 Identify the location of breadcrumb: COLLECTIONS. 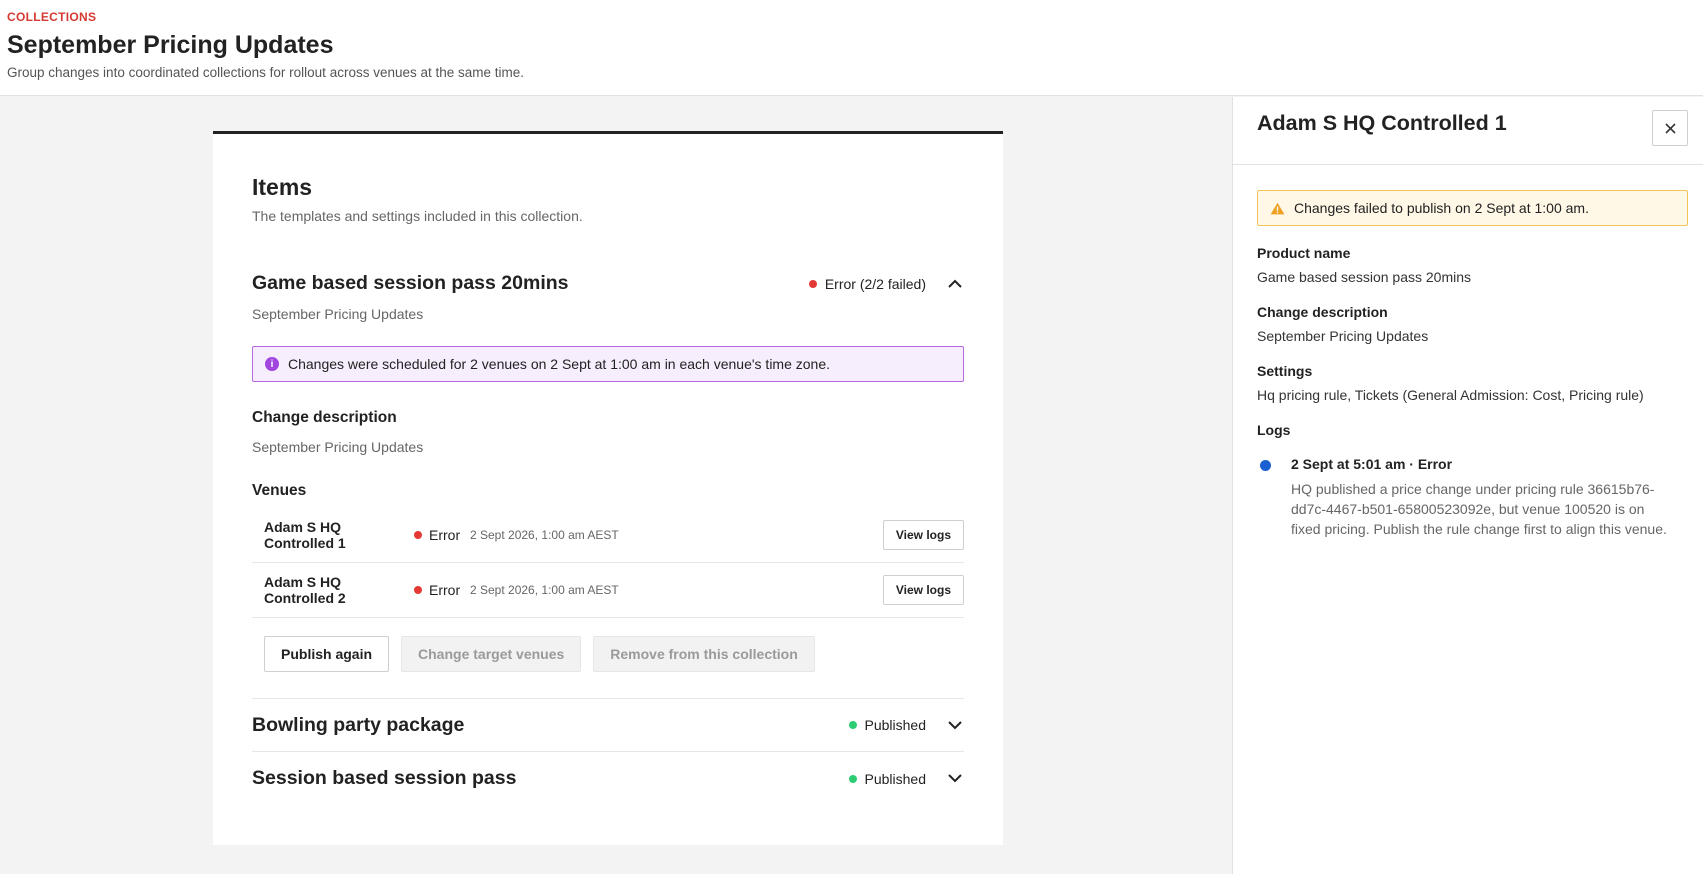
(851, 17).